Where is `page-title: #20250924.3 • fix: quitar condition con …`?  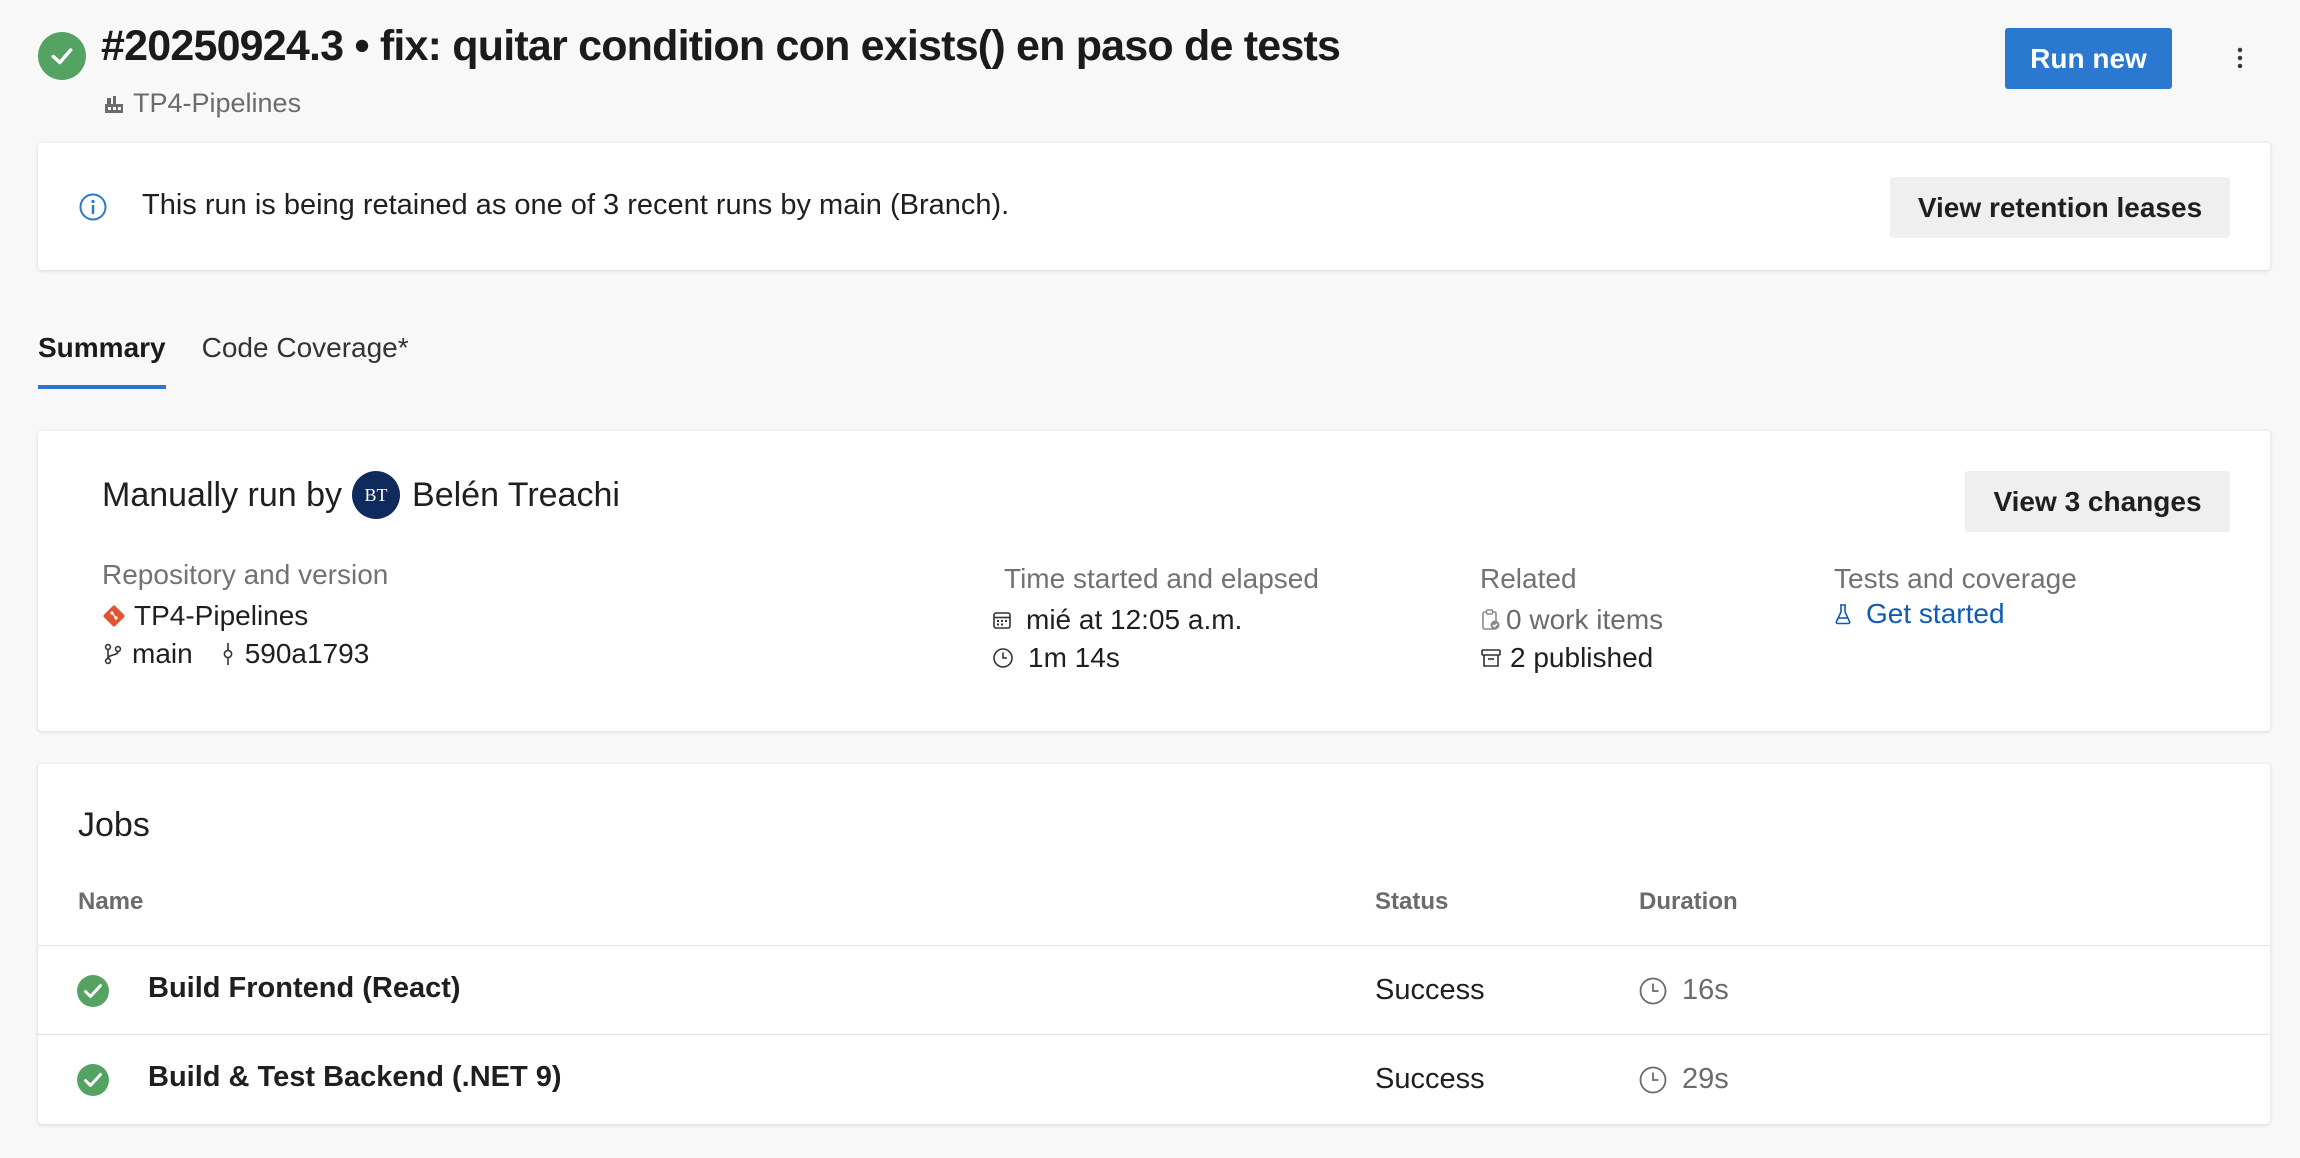 page-title: #20250924.3 • fix: quitar condition con … is located at coordinates (721, 46).